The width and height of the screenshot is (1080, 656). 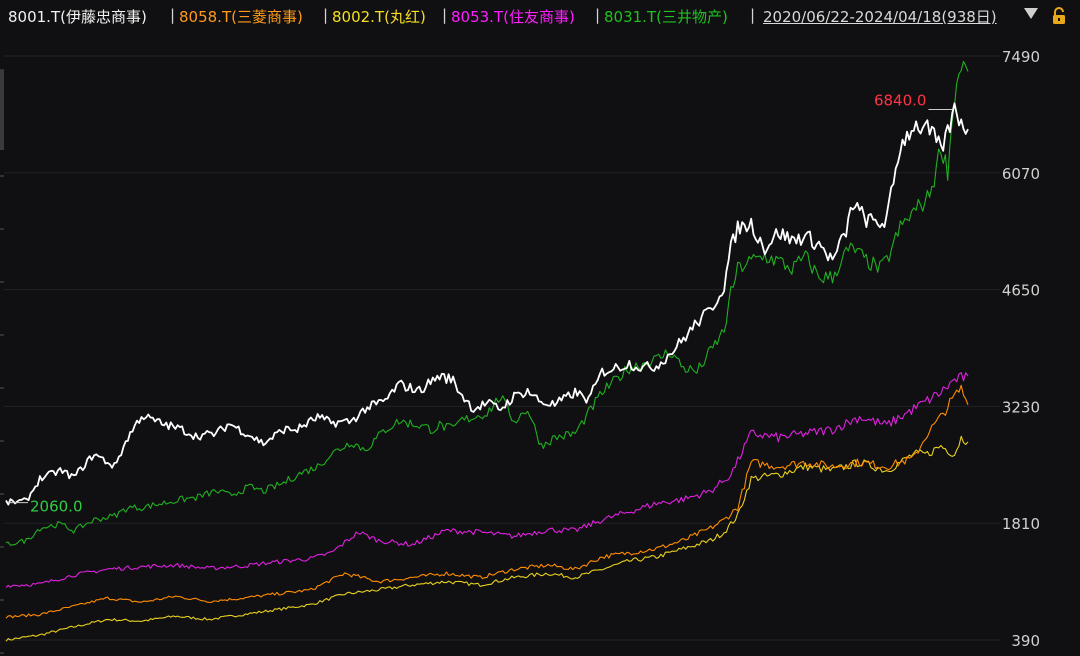 I want to click on y-tick-label: 390, so click(x=1025, y=641).